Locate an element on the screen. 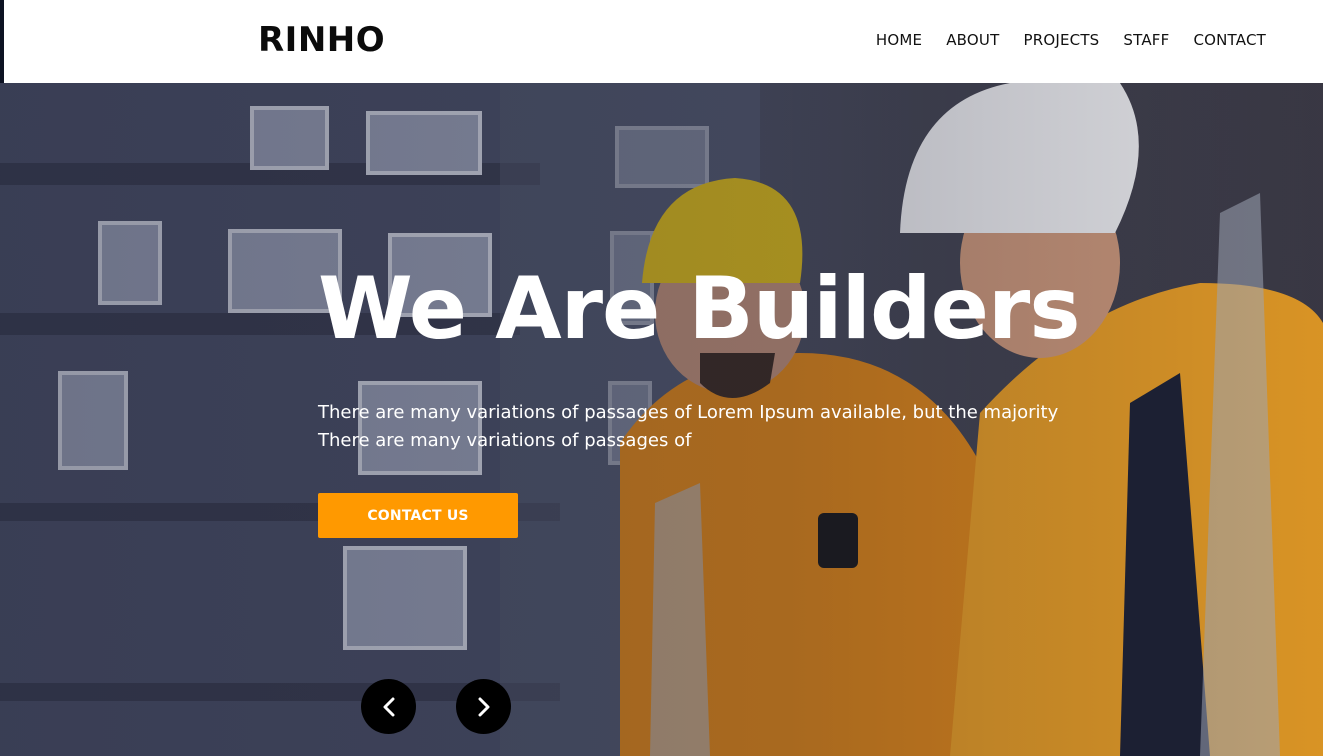  chevron-left-icon is located at coordinates (388, 706).